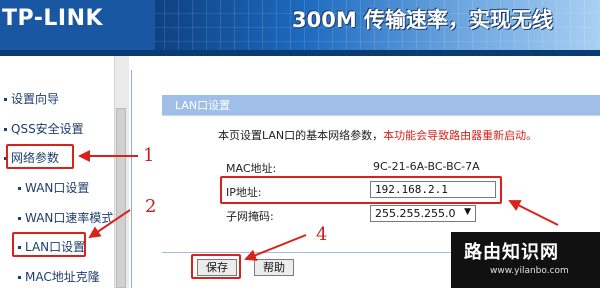 The width and height of the screenshot is (600, 288). What do you see at coordinates (151, 206) in the screenshot?
I see `step-number-2: 2` at bounding box center [151, 206].